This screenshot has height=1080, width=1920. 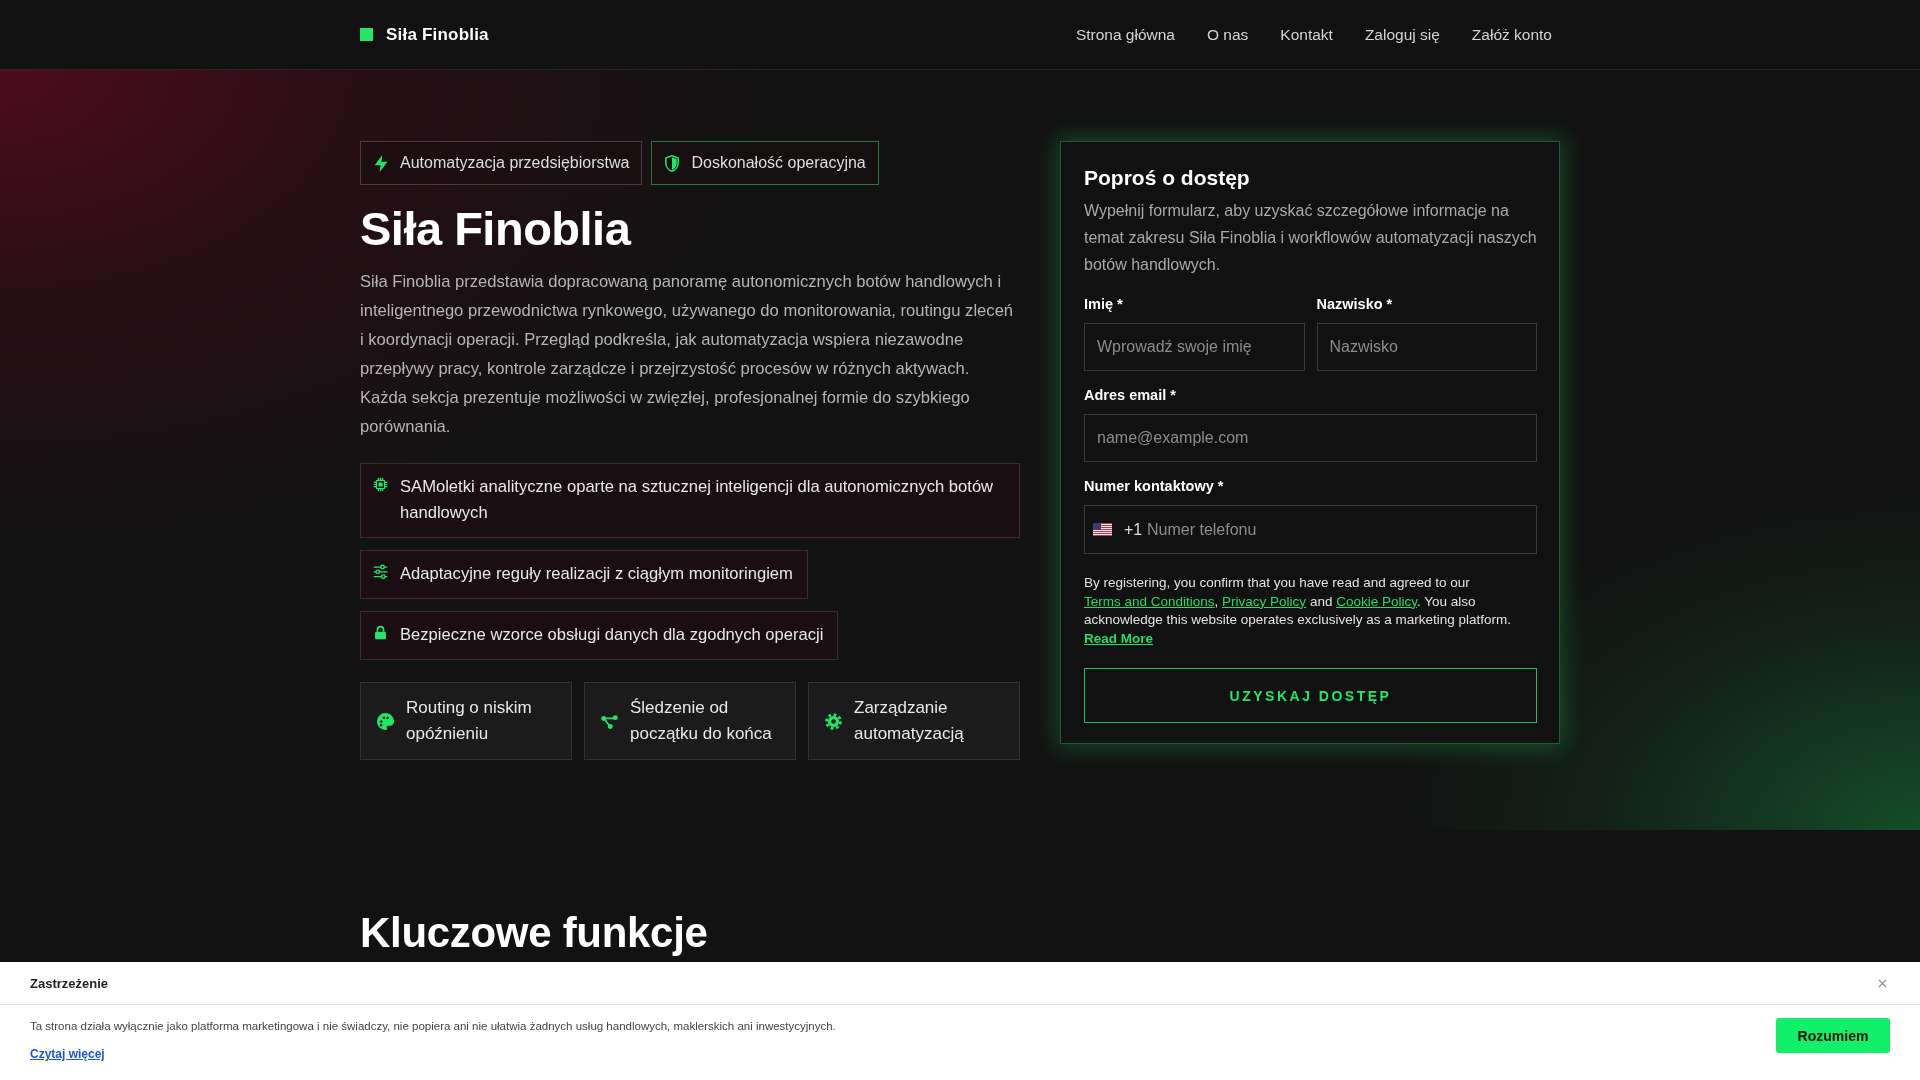 I want to click on form-title: Poproś o dostęp, so click(x=1167, y=178).